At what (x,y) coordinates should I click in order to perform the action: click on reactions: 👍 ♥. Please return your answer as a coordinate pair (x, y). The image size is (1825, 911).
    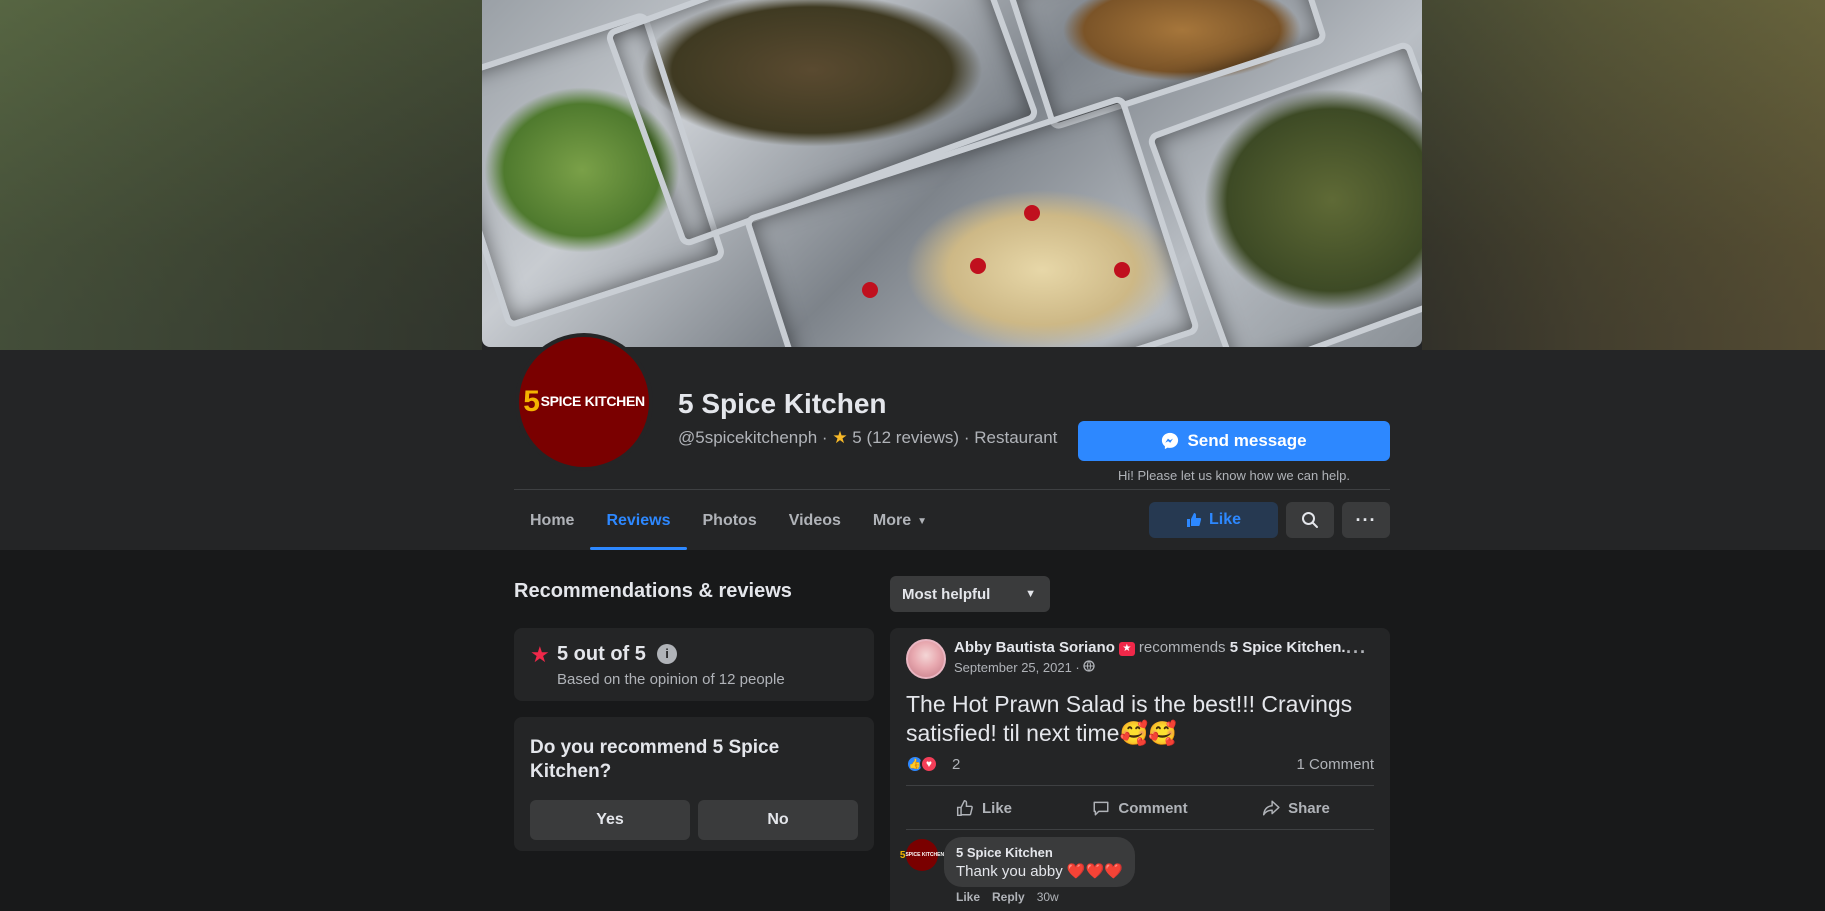
    Looking at the image, I should click on (922, 764).